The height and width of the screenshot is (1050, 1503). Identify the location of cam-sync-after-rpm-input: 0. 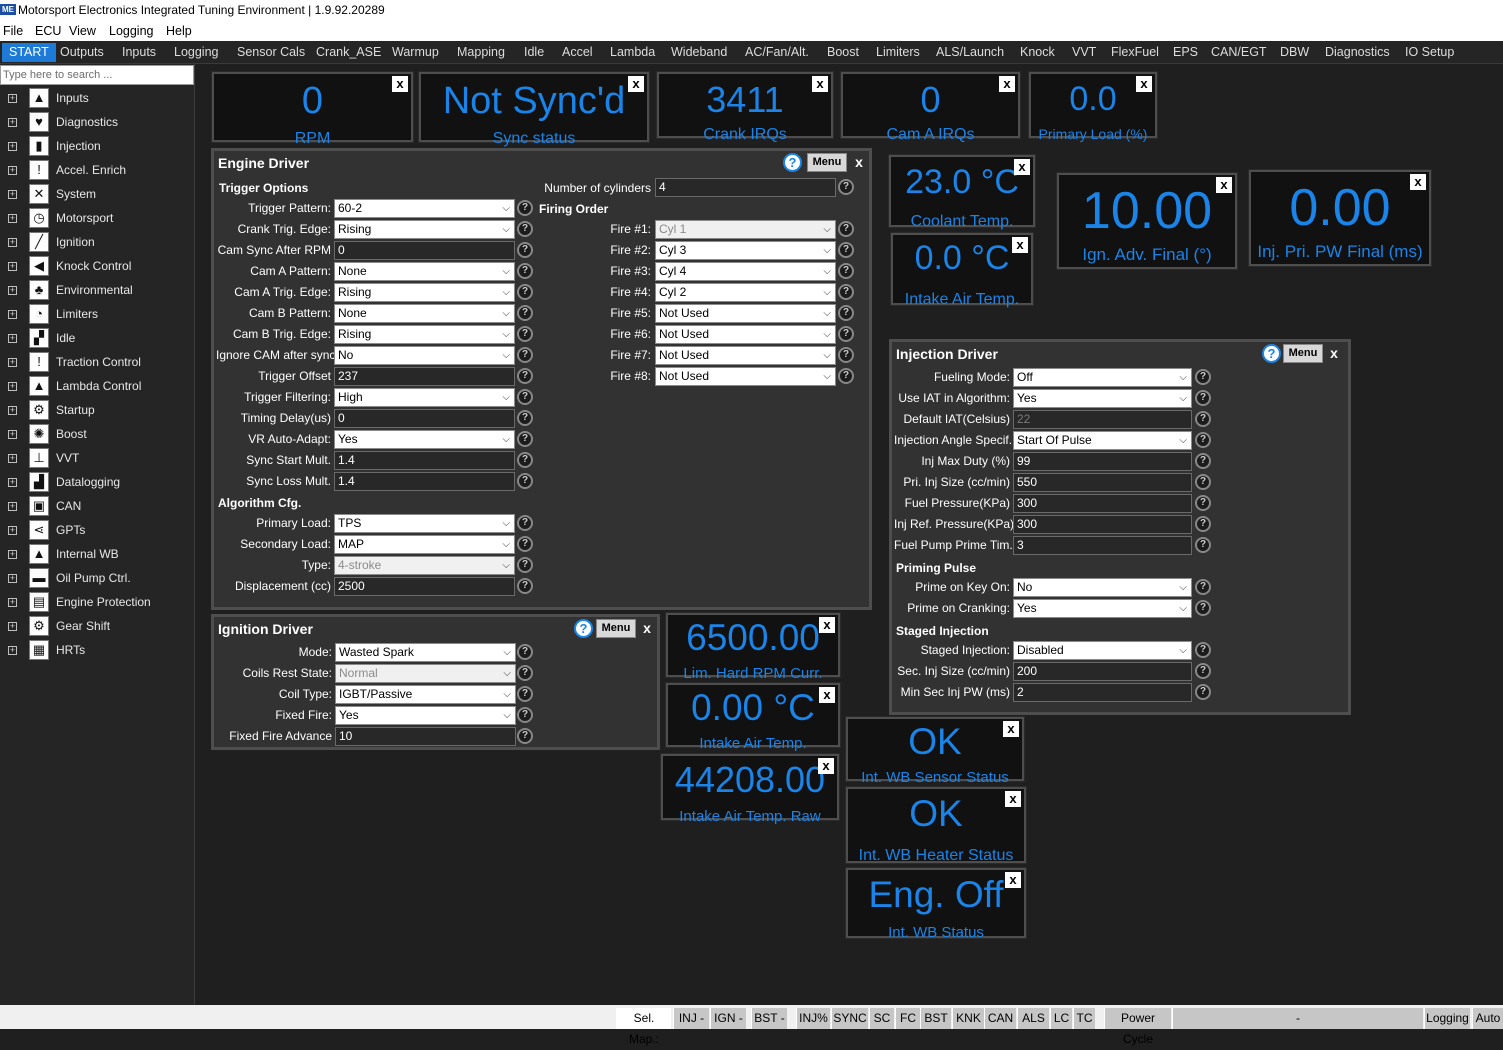
(424, 250).